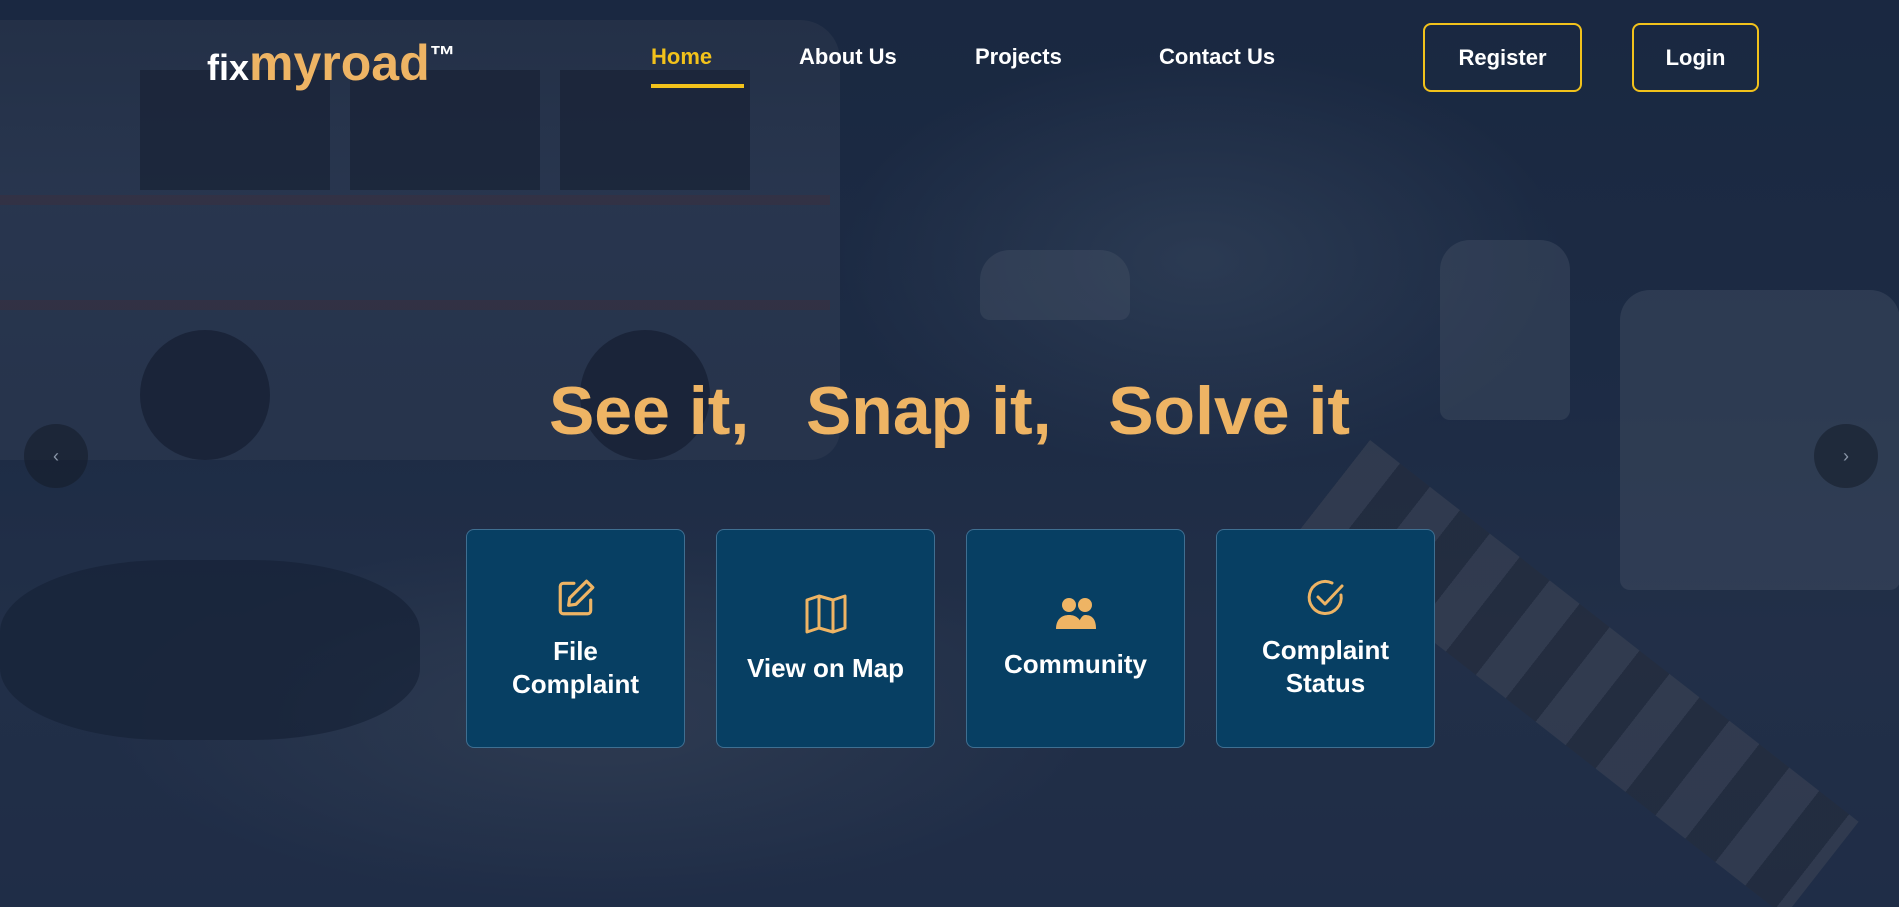 Image resolution: width=1899 pixels, height=907 pixels. What do you see at coordinates (825, 668) in the screenshot?
I see `card-label: View on Map` at bounding box center [825, 668].